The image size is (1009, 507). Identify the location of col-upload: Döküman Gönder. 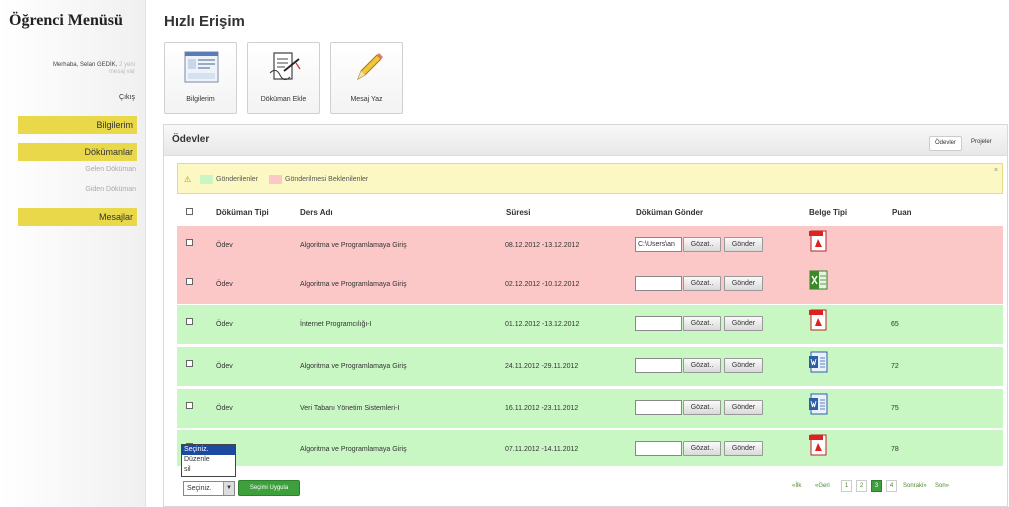
(670, 212).